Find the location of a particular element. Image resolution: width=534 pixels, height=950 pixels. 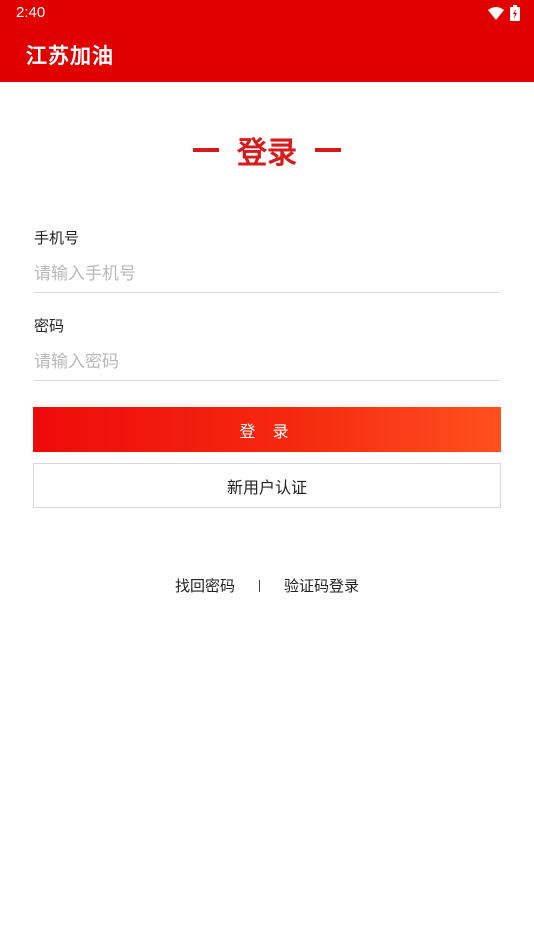

login-heading: 登录 is located at coordinates (267, 150).